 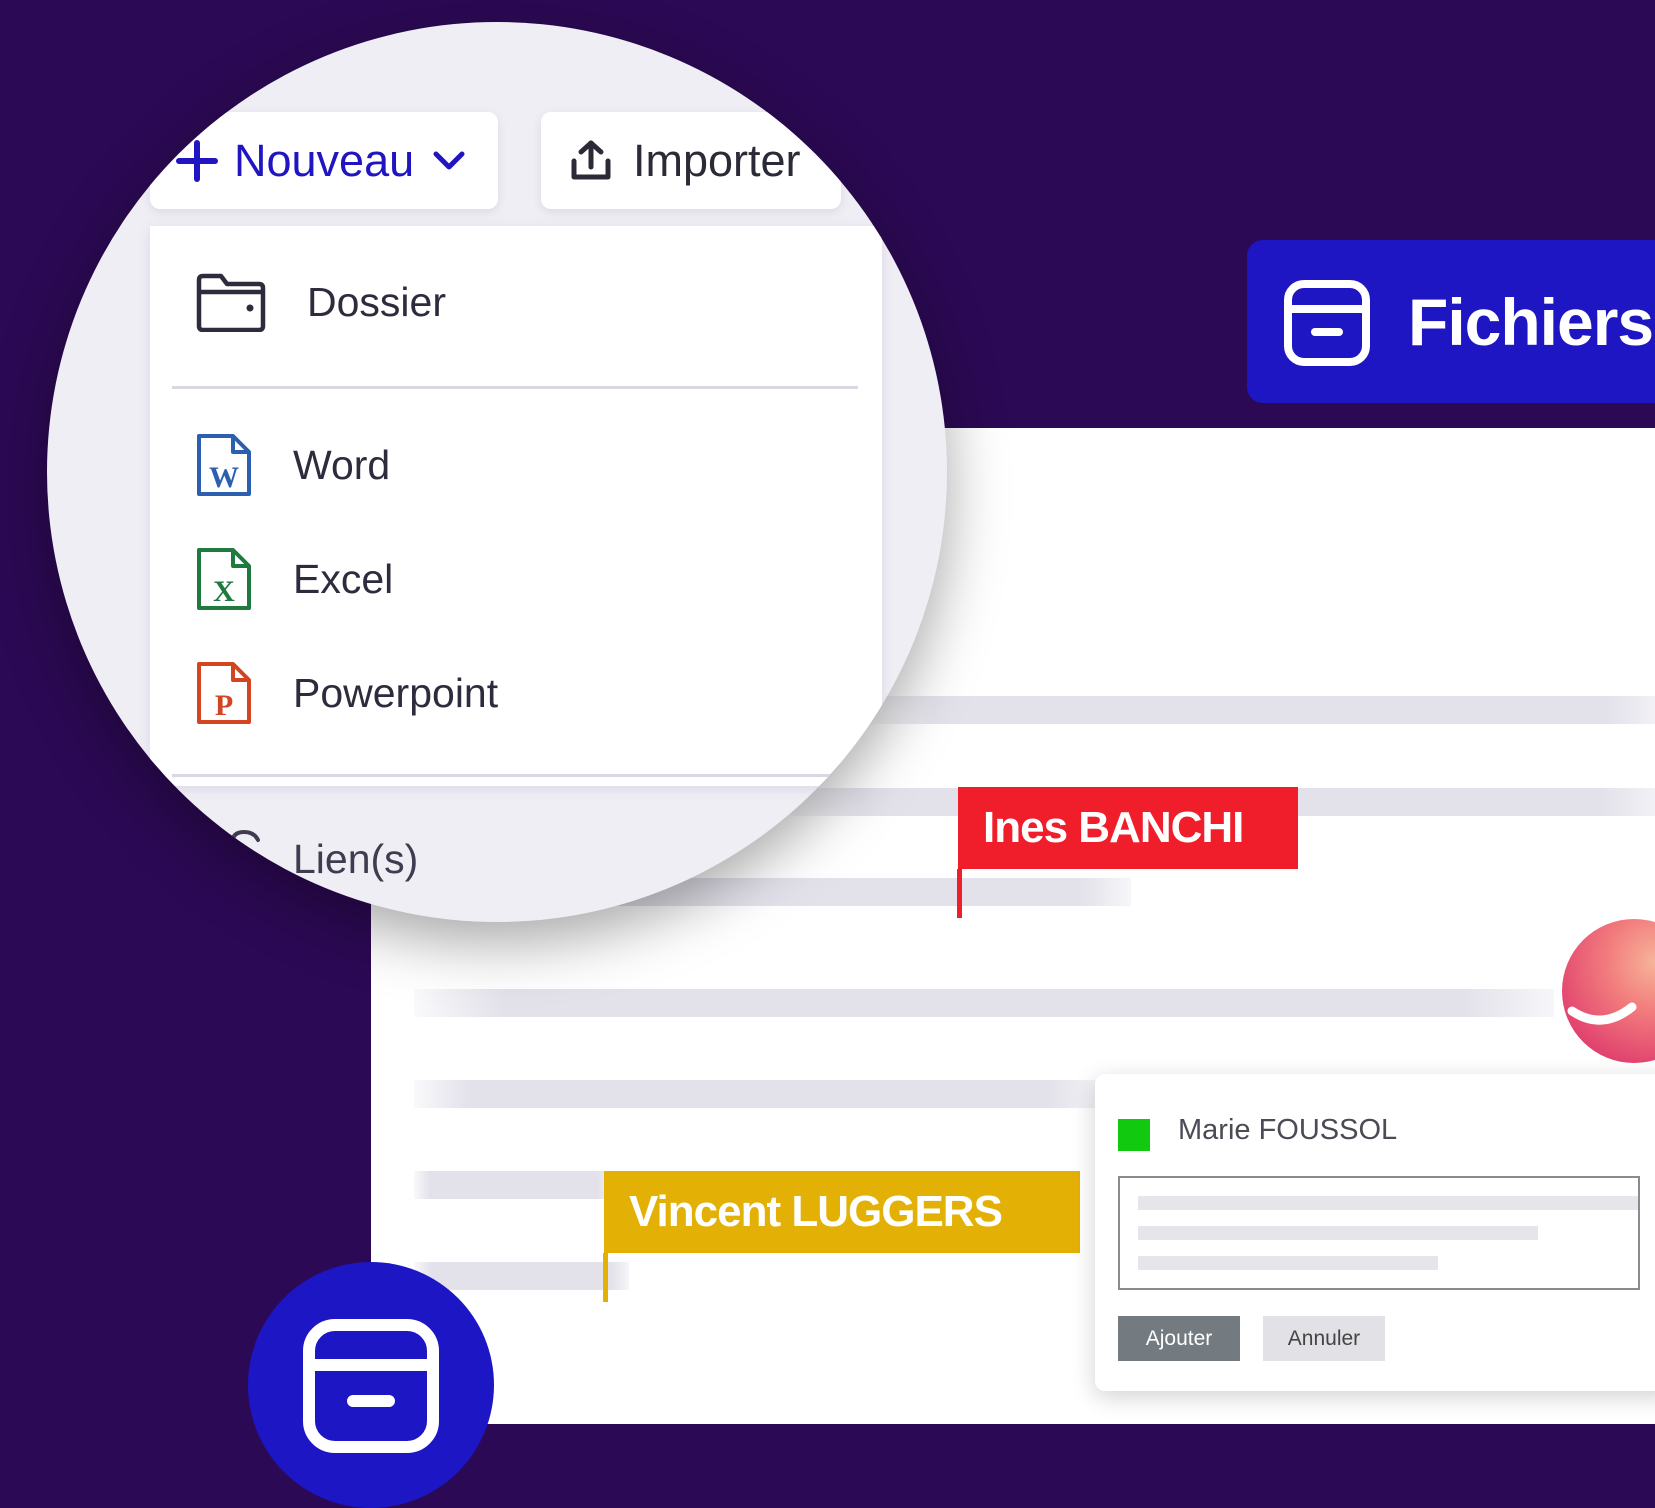 I want to click on menu-item-label: Excel, so click(x=343, y=578).